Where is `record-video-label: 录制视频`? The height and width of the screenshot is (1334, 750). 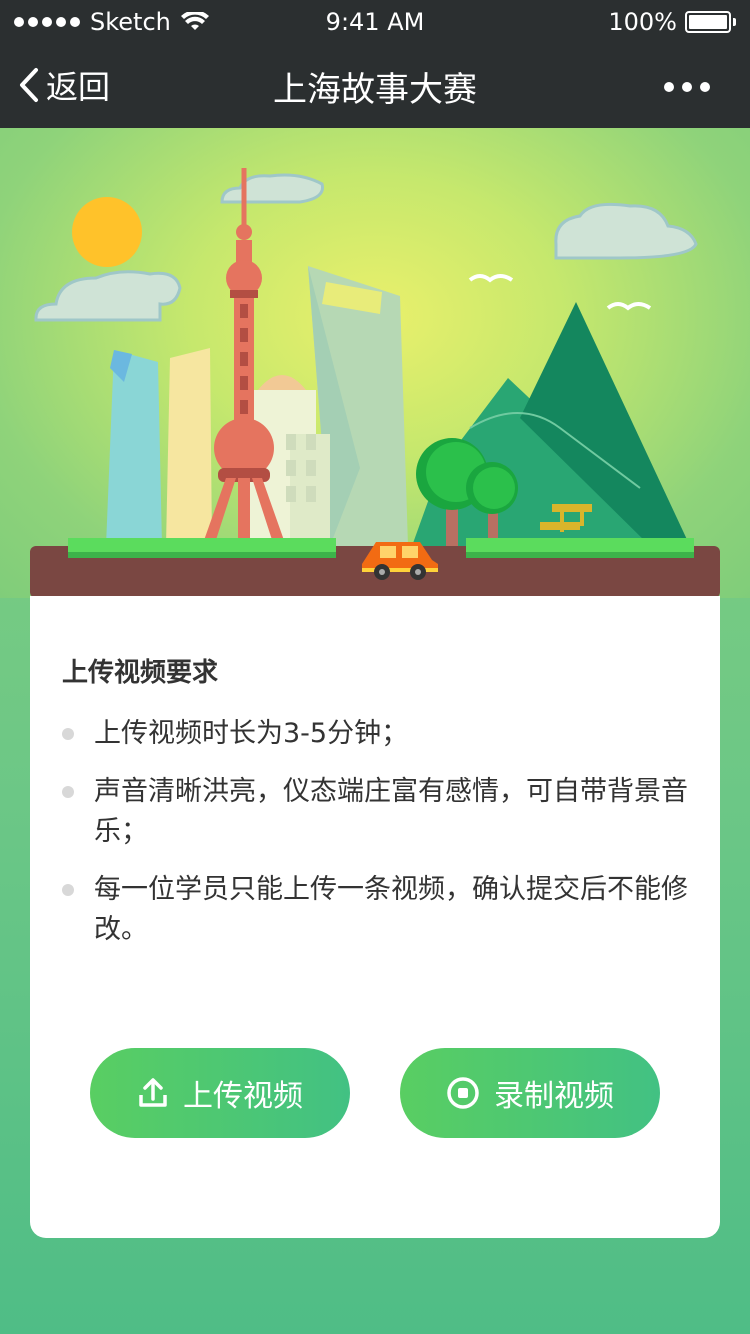 record-video-label: 录制视频 is located at coordinates (554, 1096).